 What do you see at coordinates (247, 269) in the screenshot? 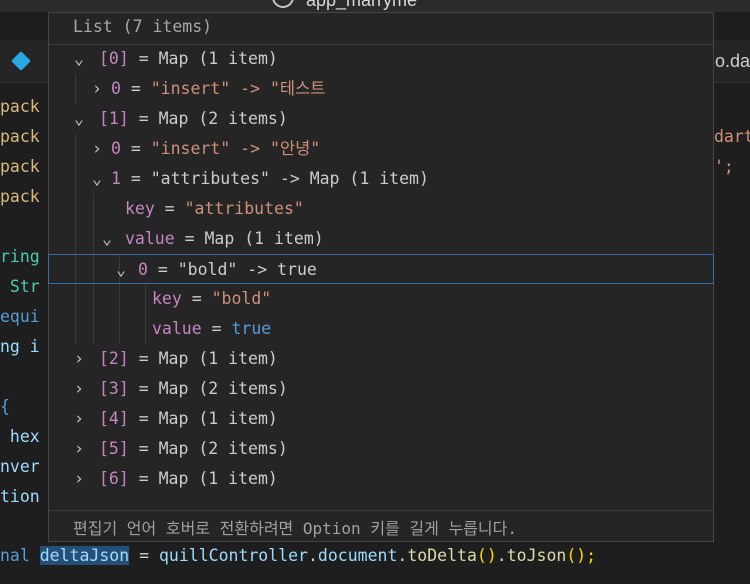
I see `row-value: "bold" -> true` at bounding box center [247, 269].